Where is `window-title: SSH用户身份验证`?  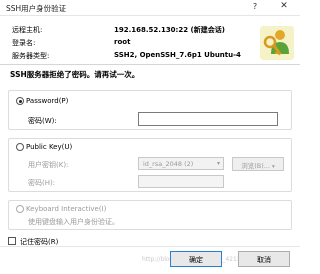 window-title: SSH用户身份验证 is located at coordinates (36, 8).